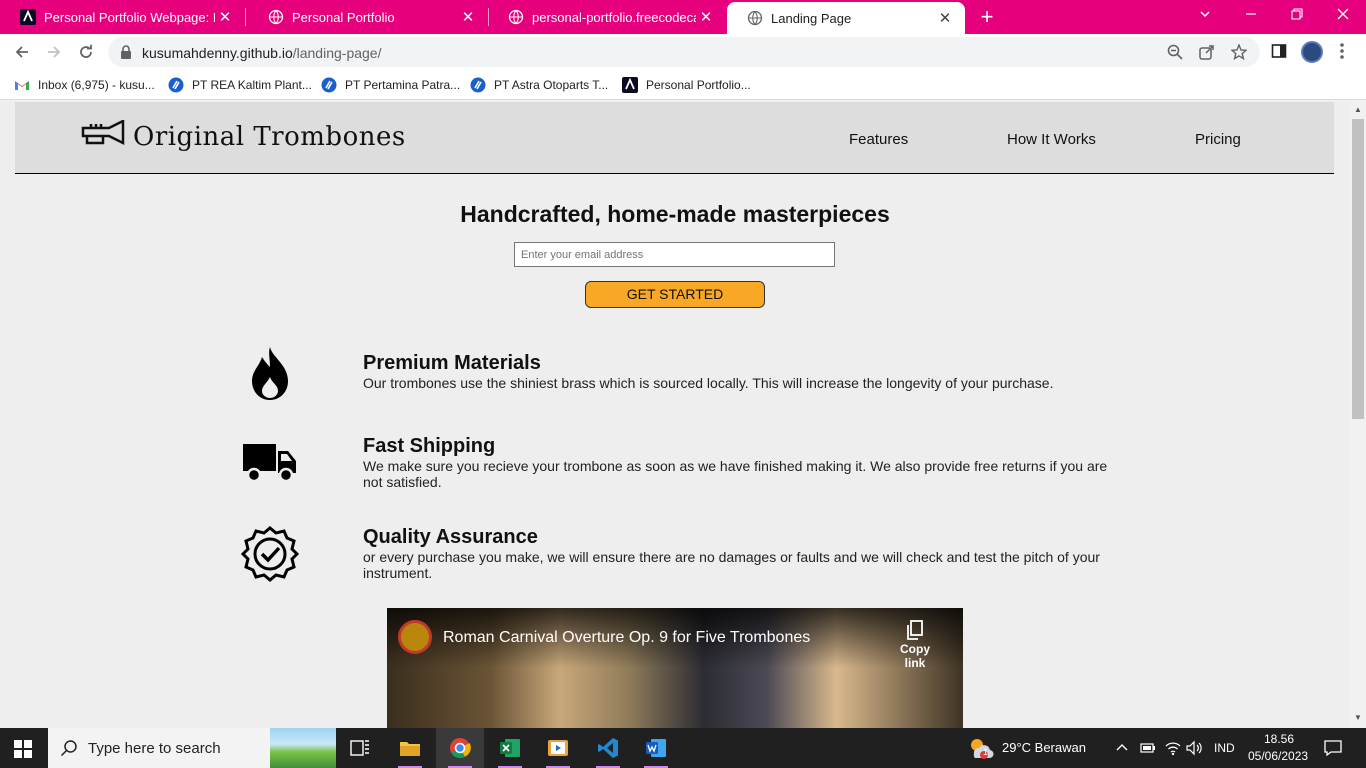 This screenshot has height=768, width=1366. Describe the element at coordinates (1224, 748) in the screenshot. I see `language-indicator: IND` at that location.